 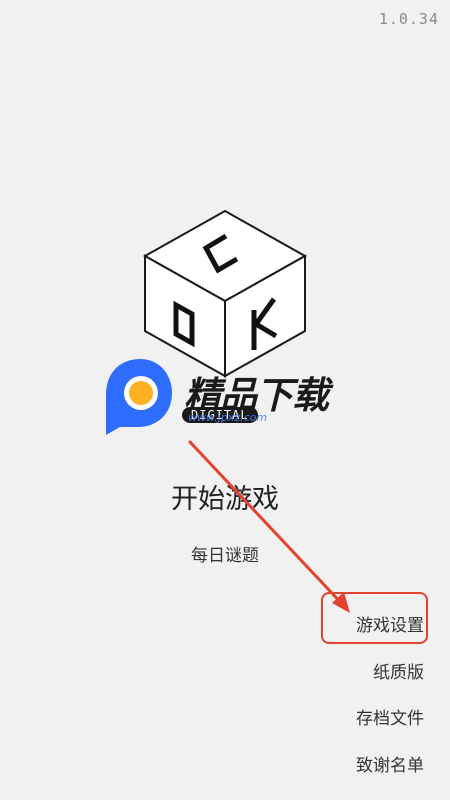 What do you see at coordinates (225, 553) in the screenshot?
I see `daily-puzzle-button: 每日谜题` at bounding box center [225, 553].